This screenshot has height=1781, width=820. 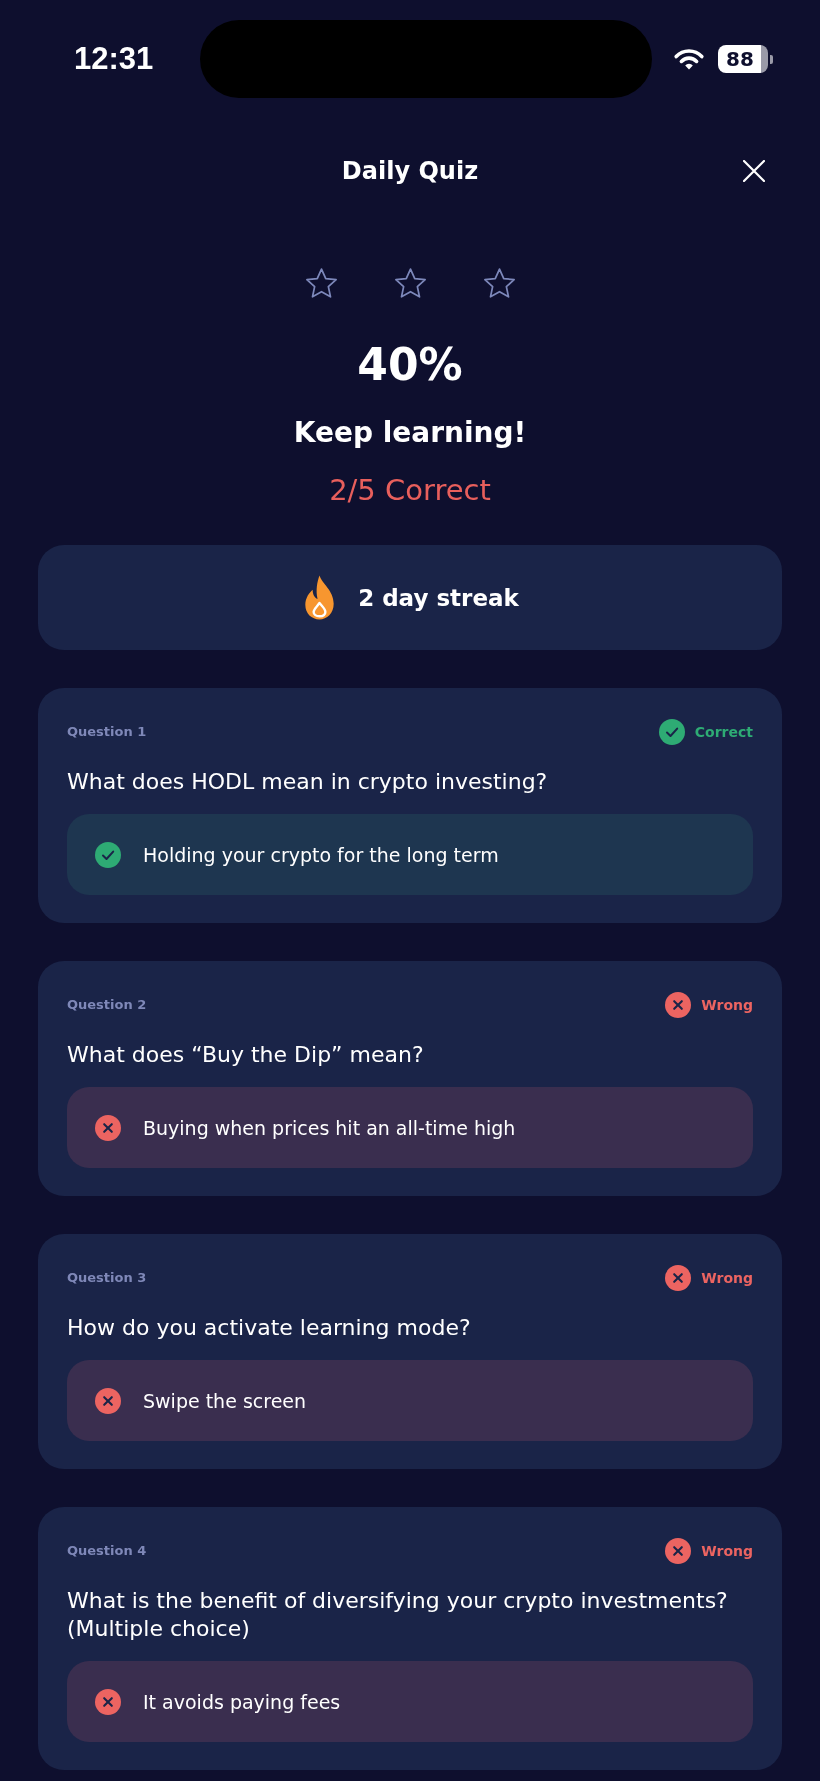 What do you see at coordinates (225, 1400) in the screenshot?
I see `answer-text: Swipe the screen` at bounding box center [225, 1400].